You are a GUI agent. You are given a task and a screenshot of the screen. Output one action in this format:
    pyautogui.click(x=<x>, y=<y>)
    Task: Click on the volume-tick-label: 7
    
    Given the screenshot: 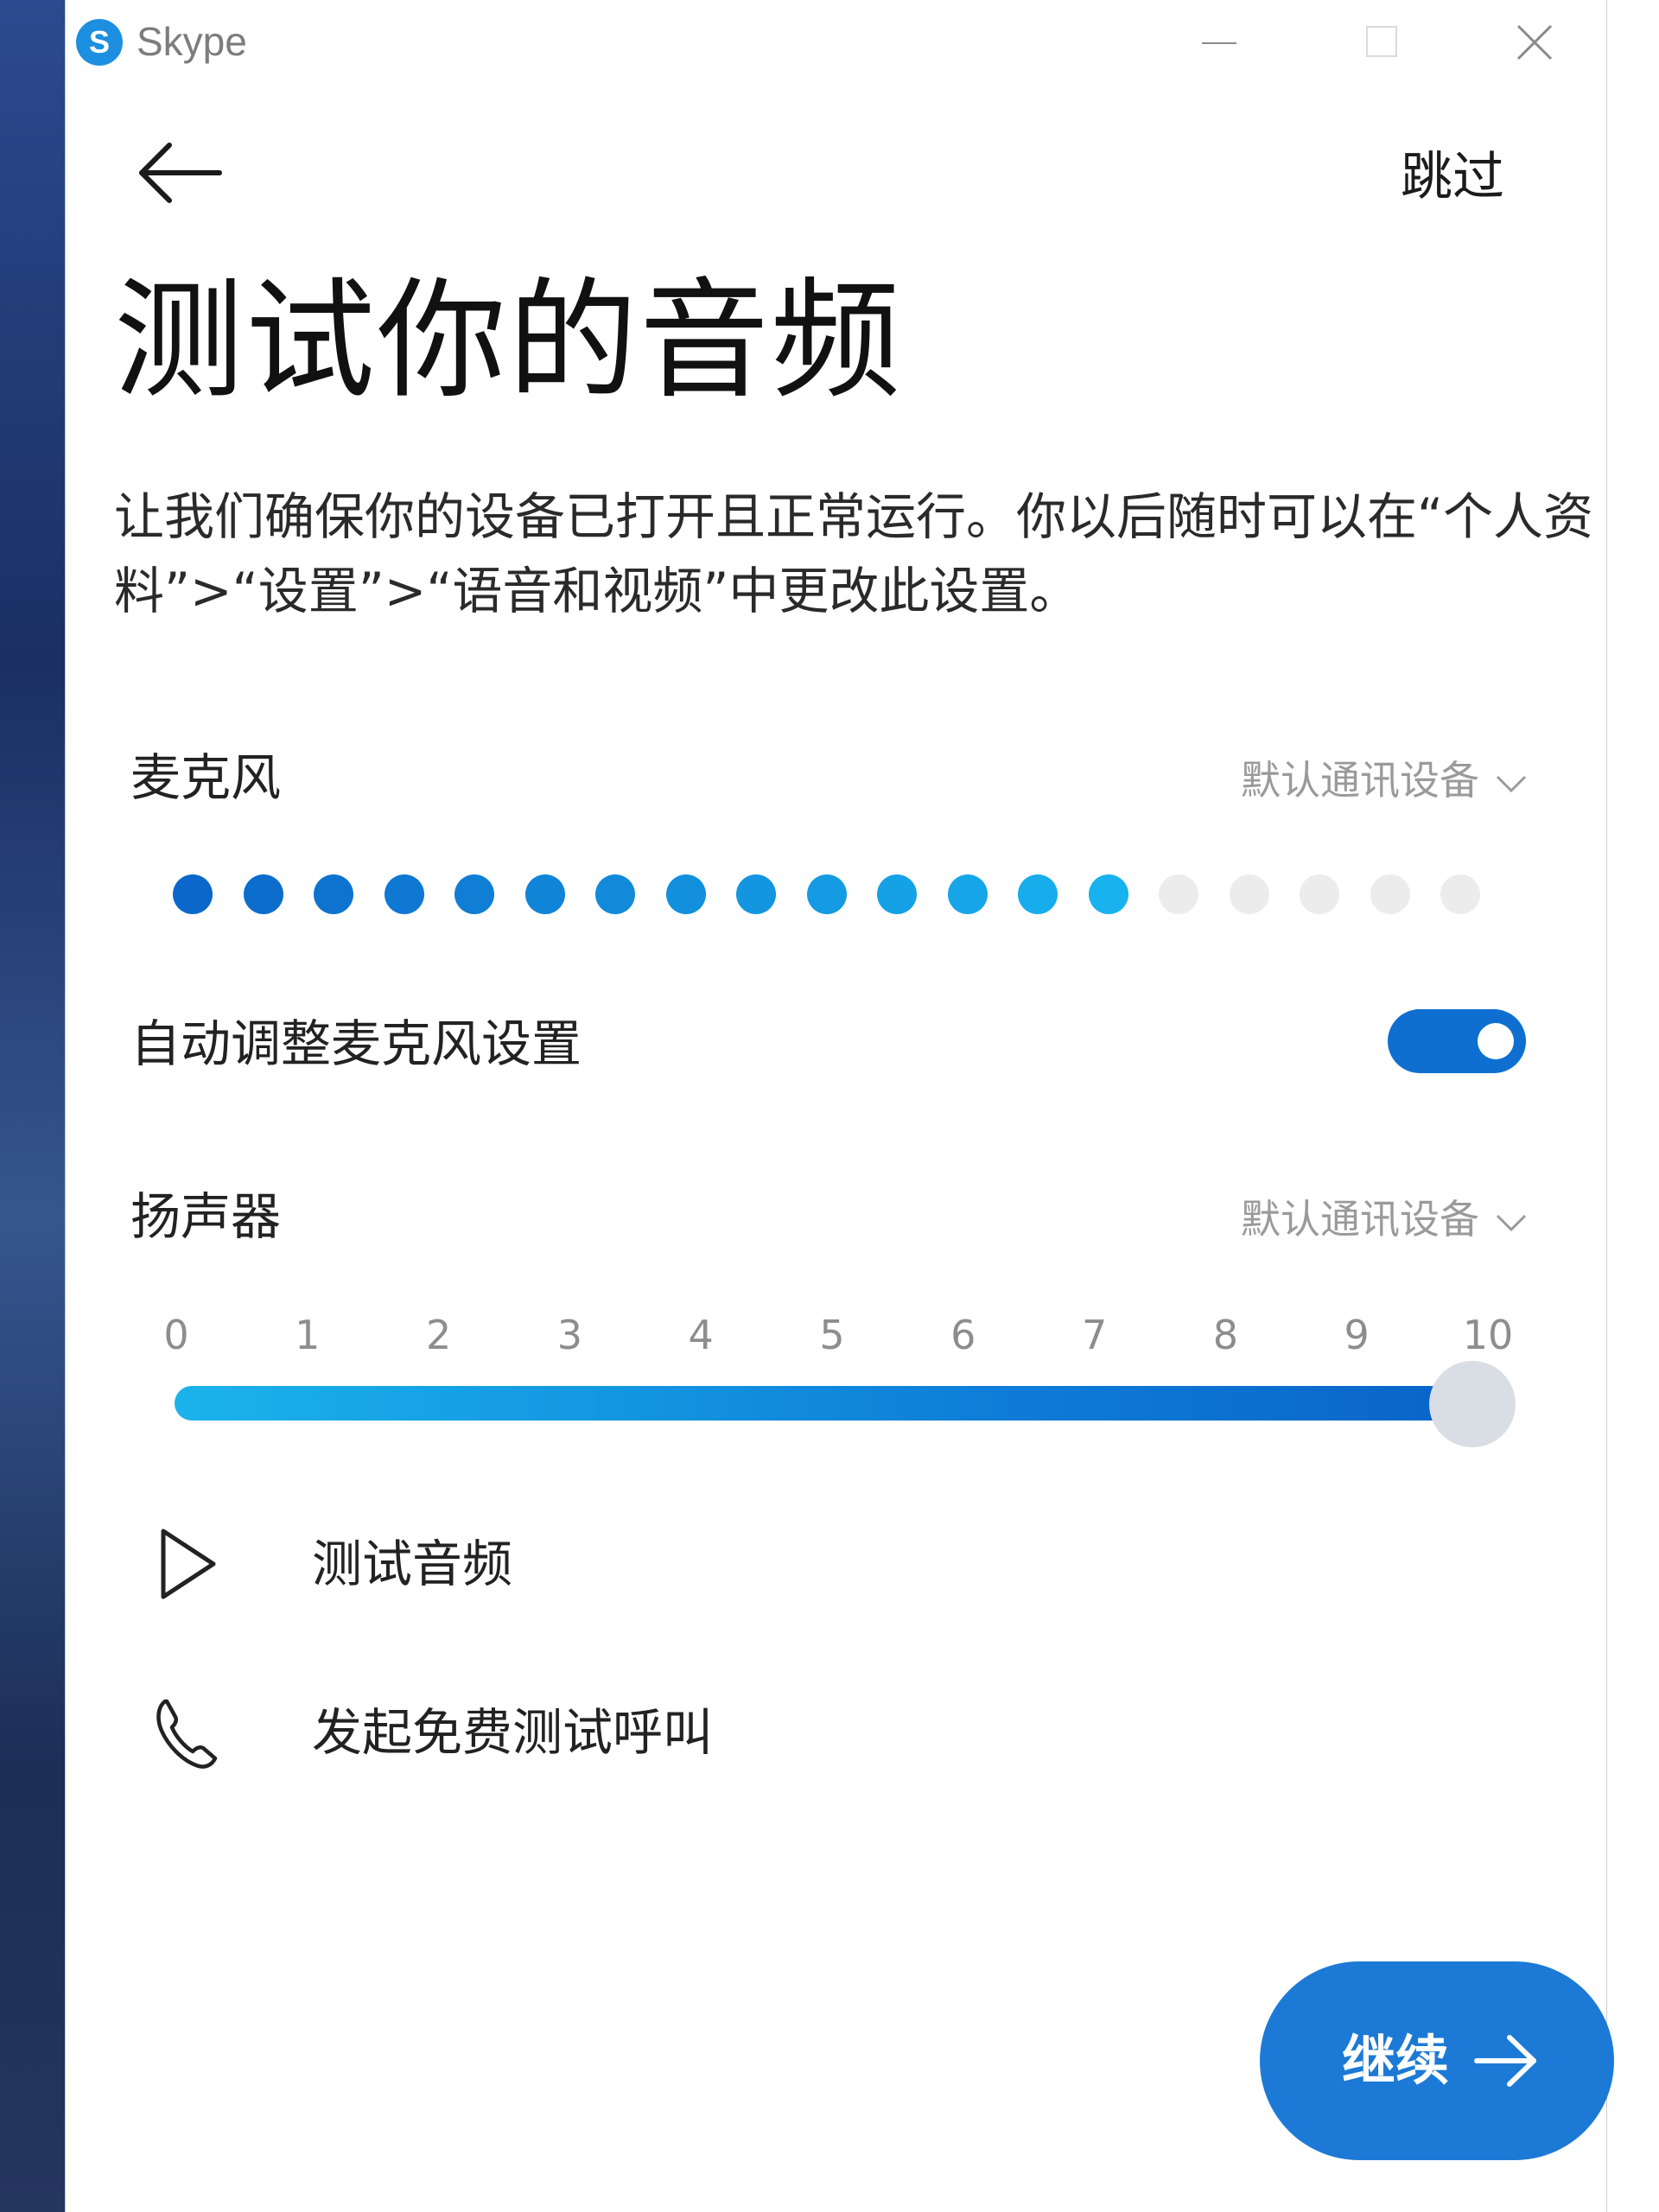 What is the action you would take?
    pyautogui.click(x=1094, y=1335)
    